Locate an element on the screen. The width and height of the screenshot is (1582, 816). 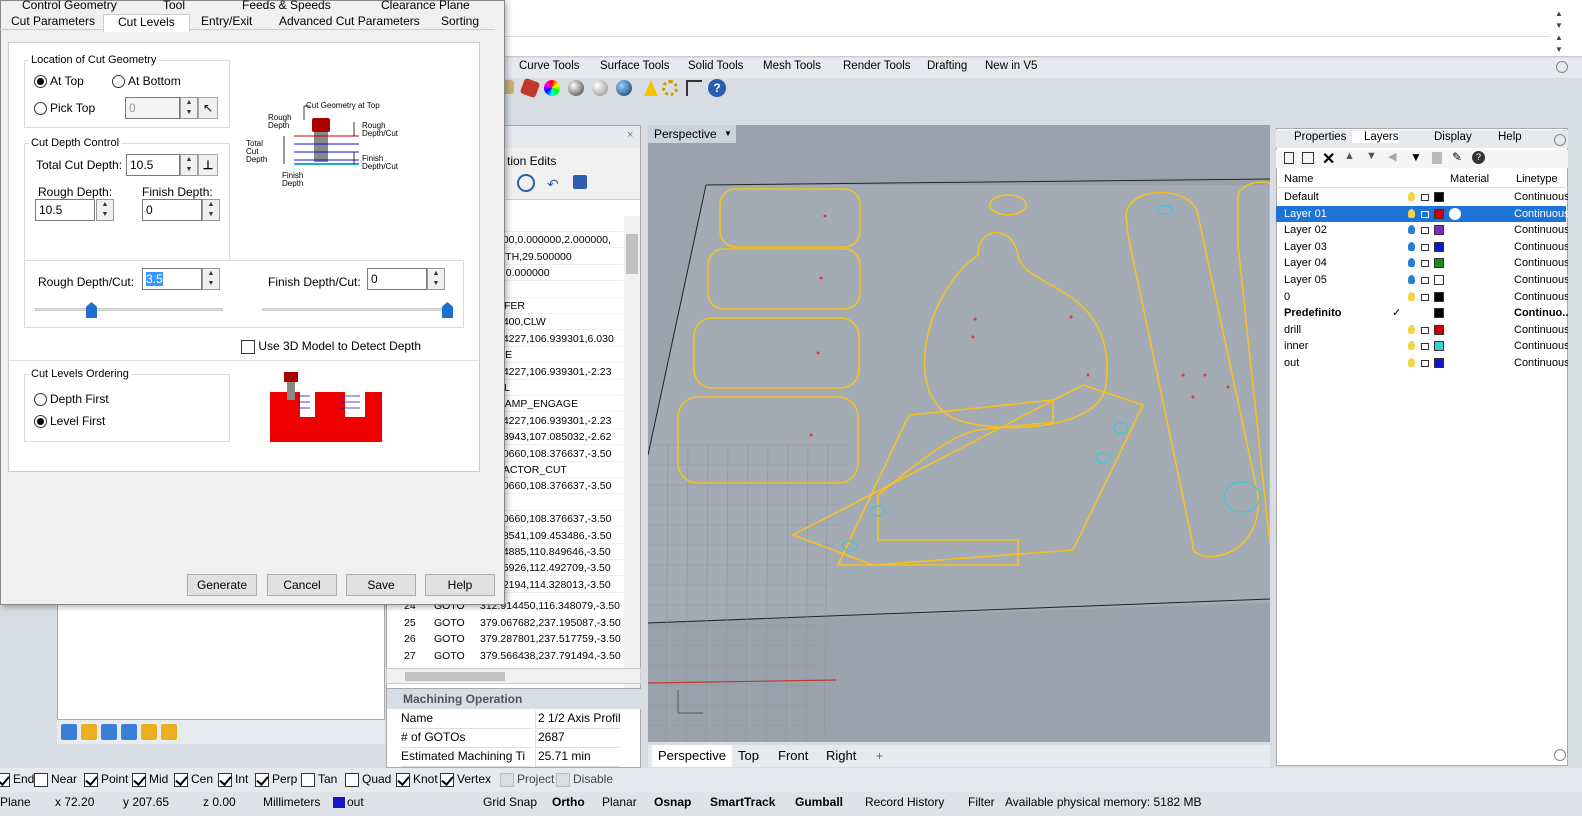
ops-line: 48943,107.085032,-2.62 is located at coordinates (560, 437).